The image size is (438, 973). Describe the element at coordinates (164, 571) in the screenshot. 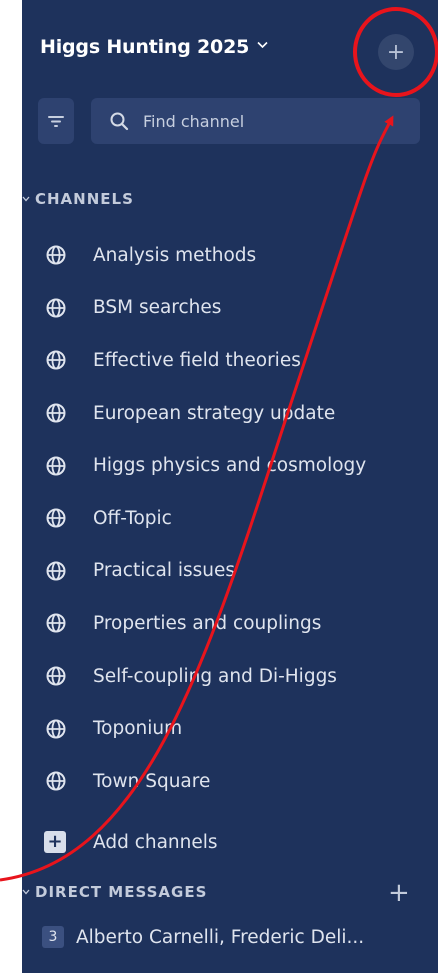

I see `channel-label: Practical issues` at that location.